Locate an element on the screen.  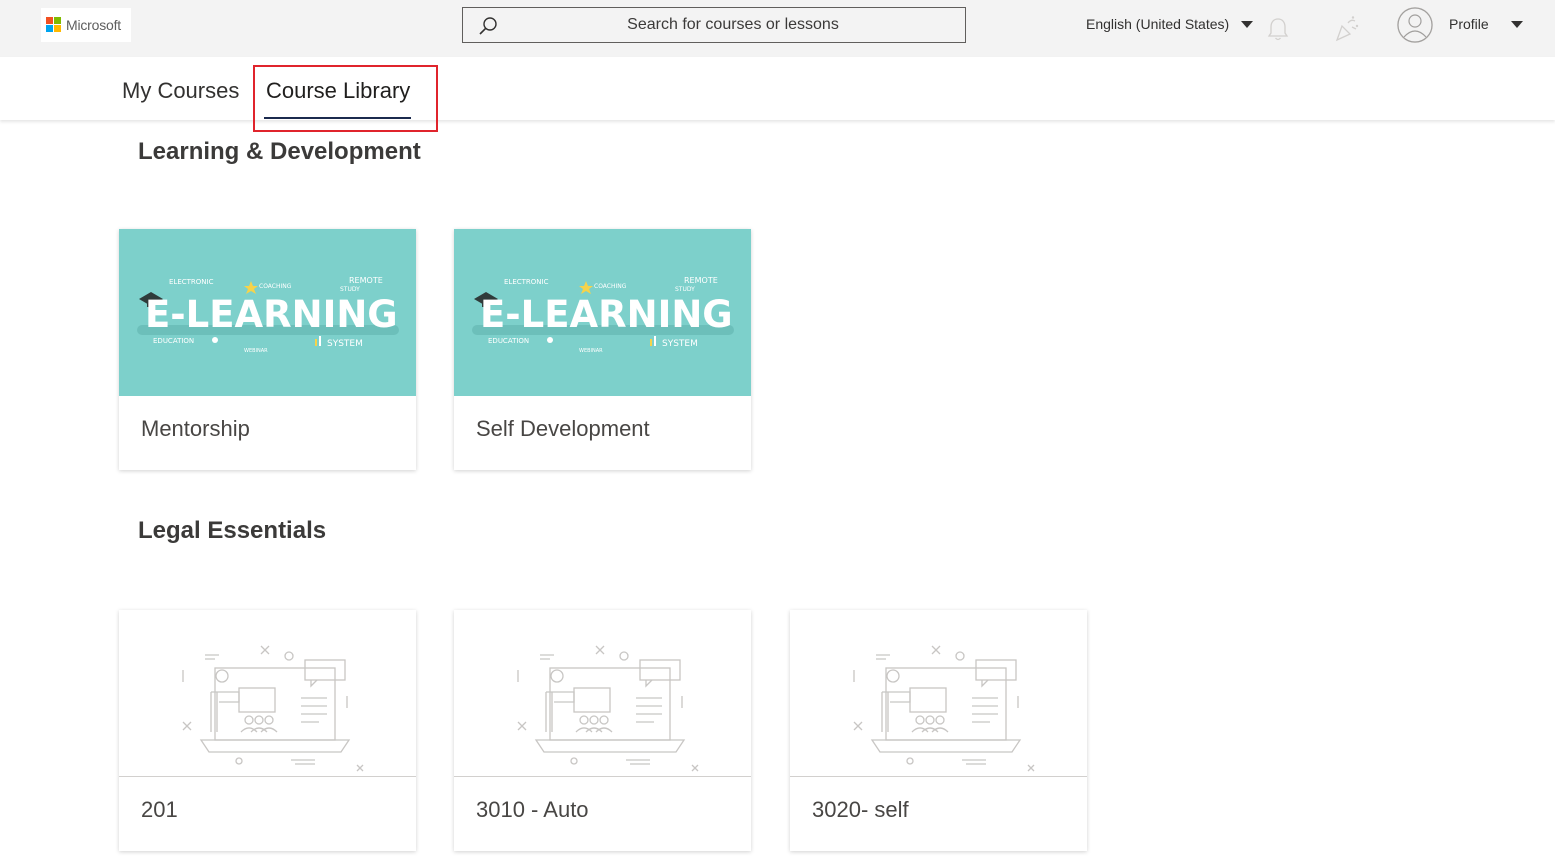
search-icon is located at coordinates (488, 26).